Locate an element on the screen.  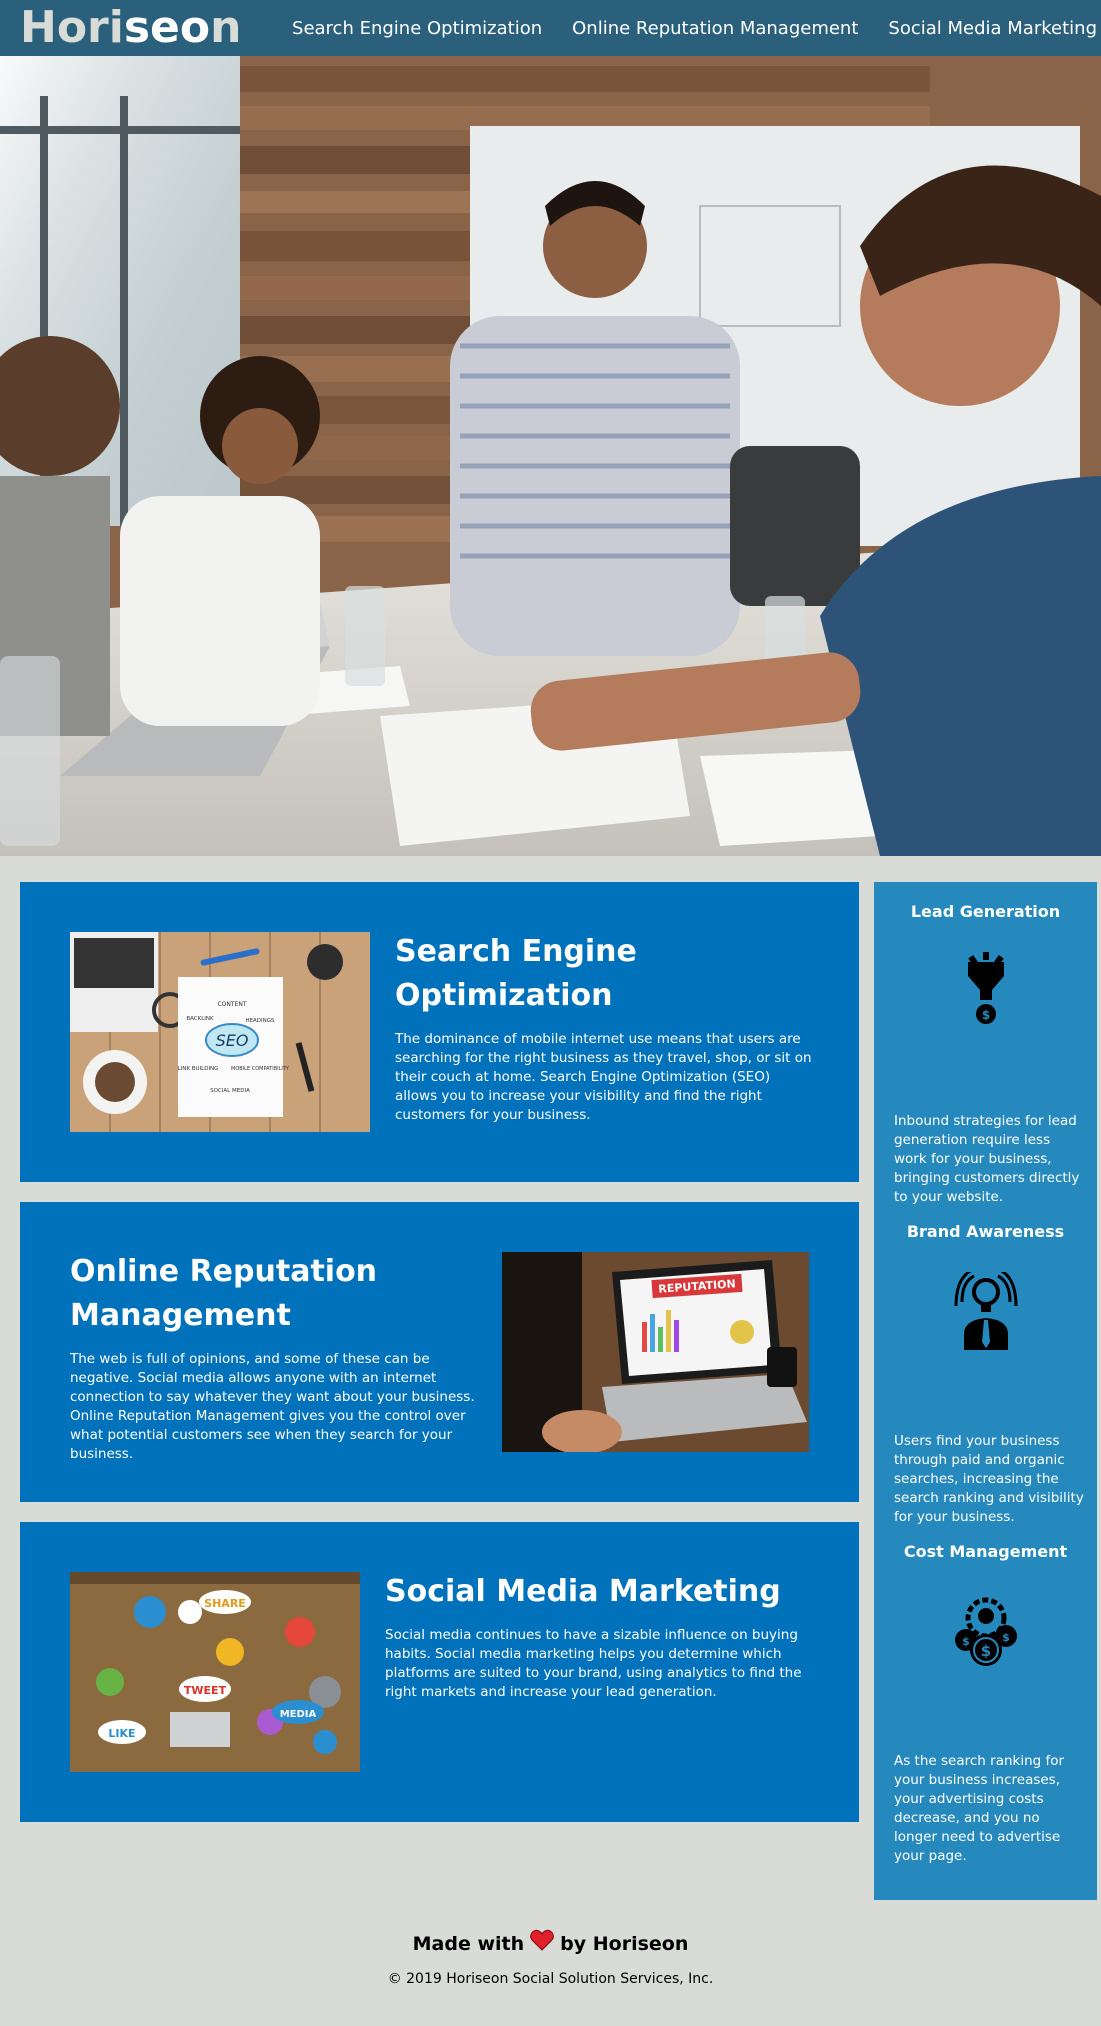
like-word: LIKE is located at coordinates (121, 1733).